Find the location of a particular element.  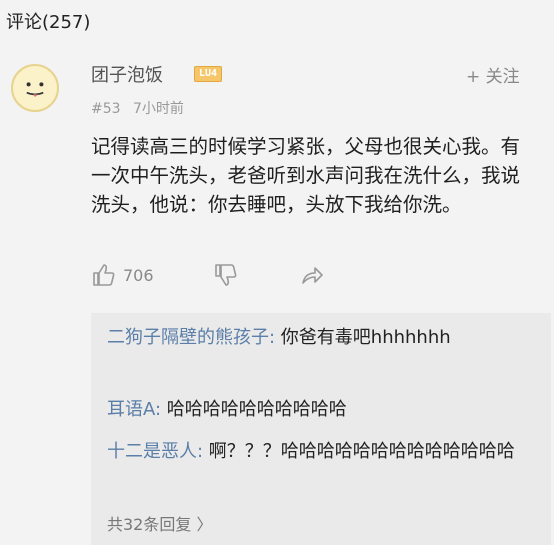

level-badge: LU4 is located at coordinates (208, 74).